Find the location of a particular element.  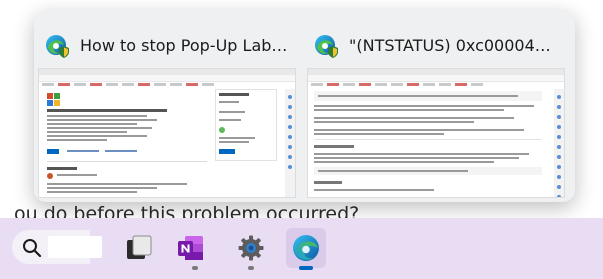

edge-taskbar-button is located at coordinates (306, 248).